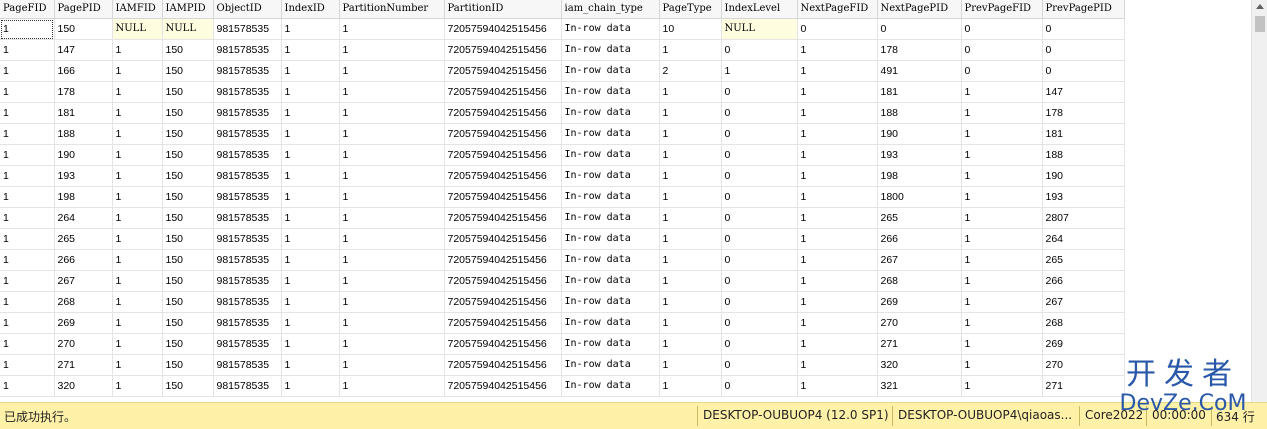 This screenshot has width=1267, height=429. What do you see at coordinates (690, 29) in the screenshot?
I see `grid-cell: 10` at bounding box center [690, 29].